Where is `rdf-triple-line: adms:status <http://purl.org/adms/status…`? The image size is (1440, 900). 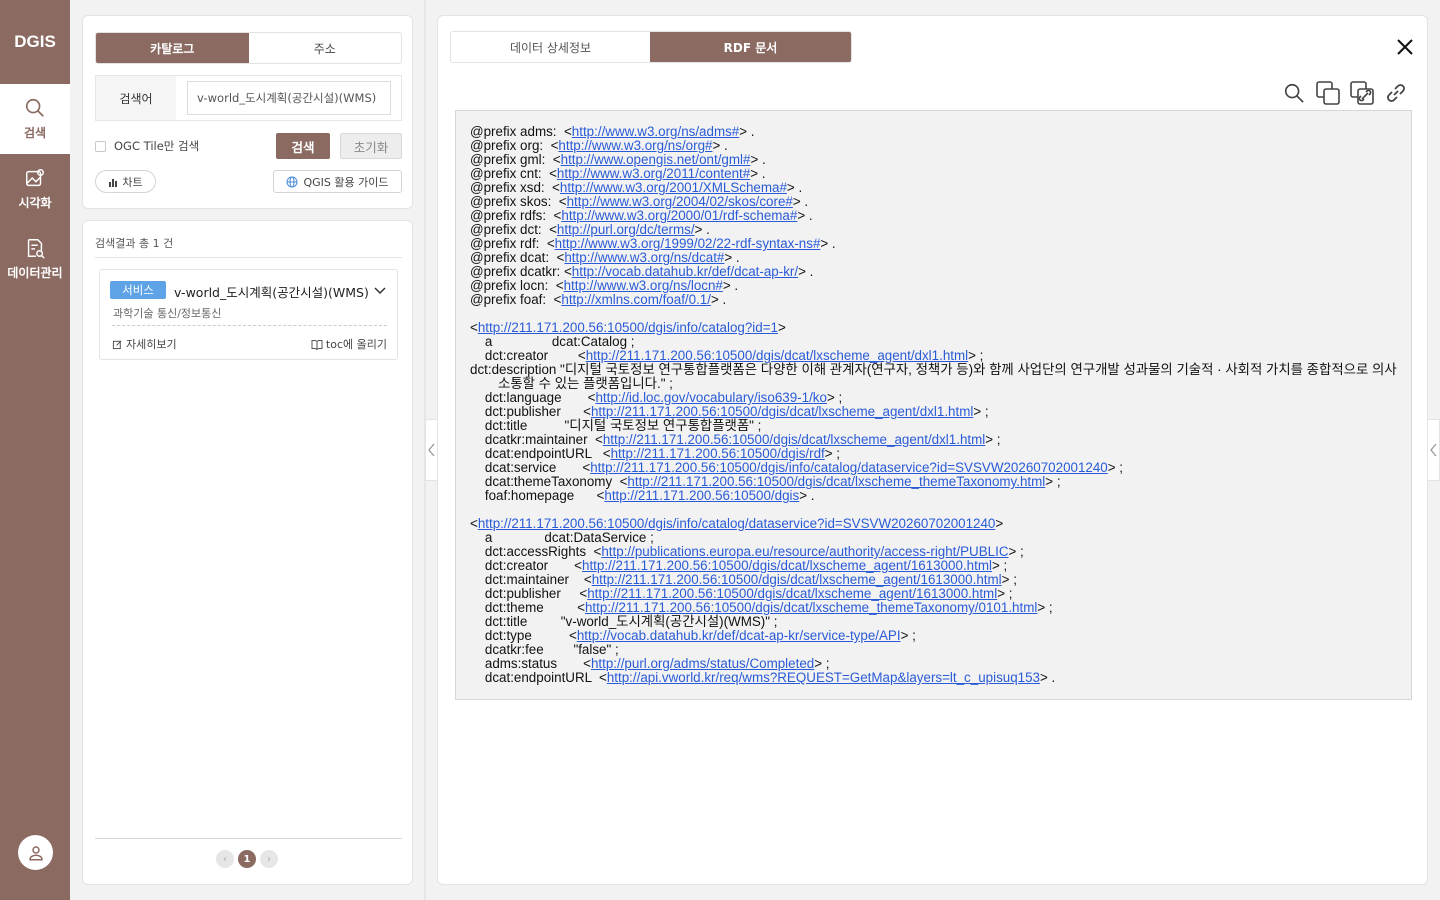 rdf-triple-line: adms:status <http://purl.org/adms/status… is located at coordinates (933, 664).